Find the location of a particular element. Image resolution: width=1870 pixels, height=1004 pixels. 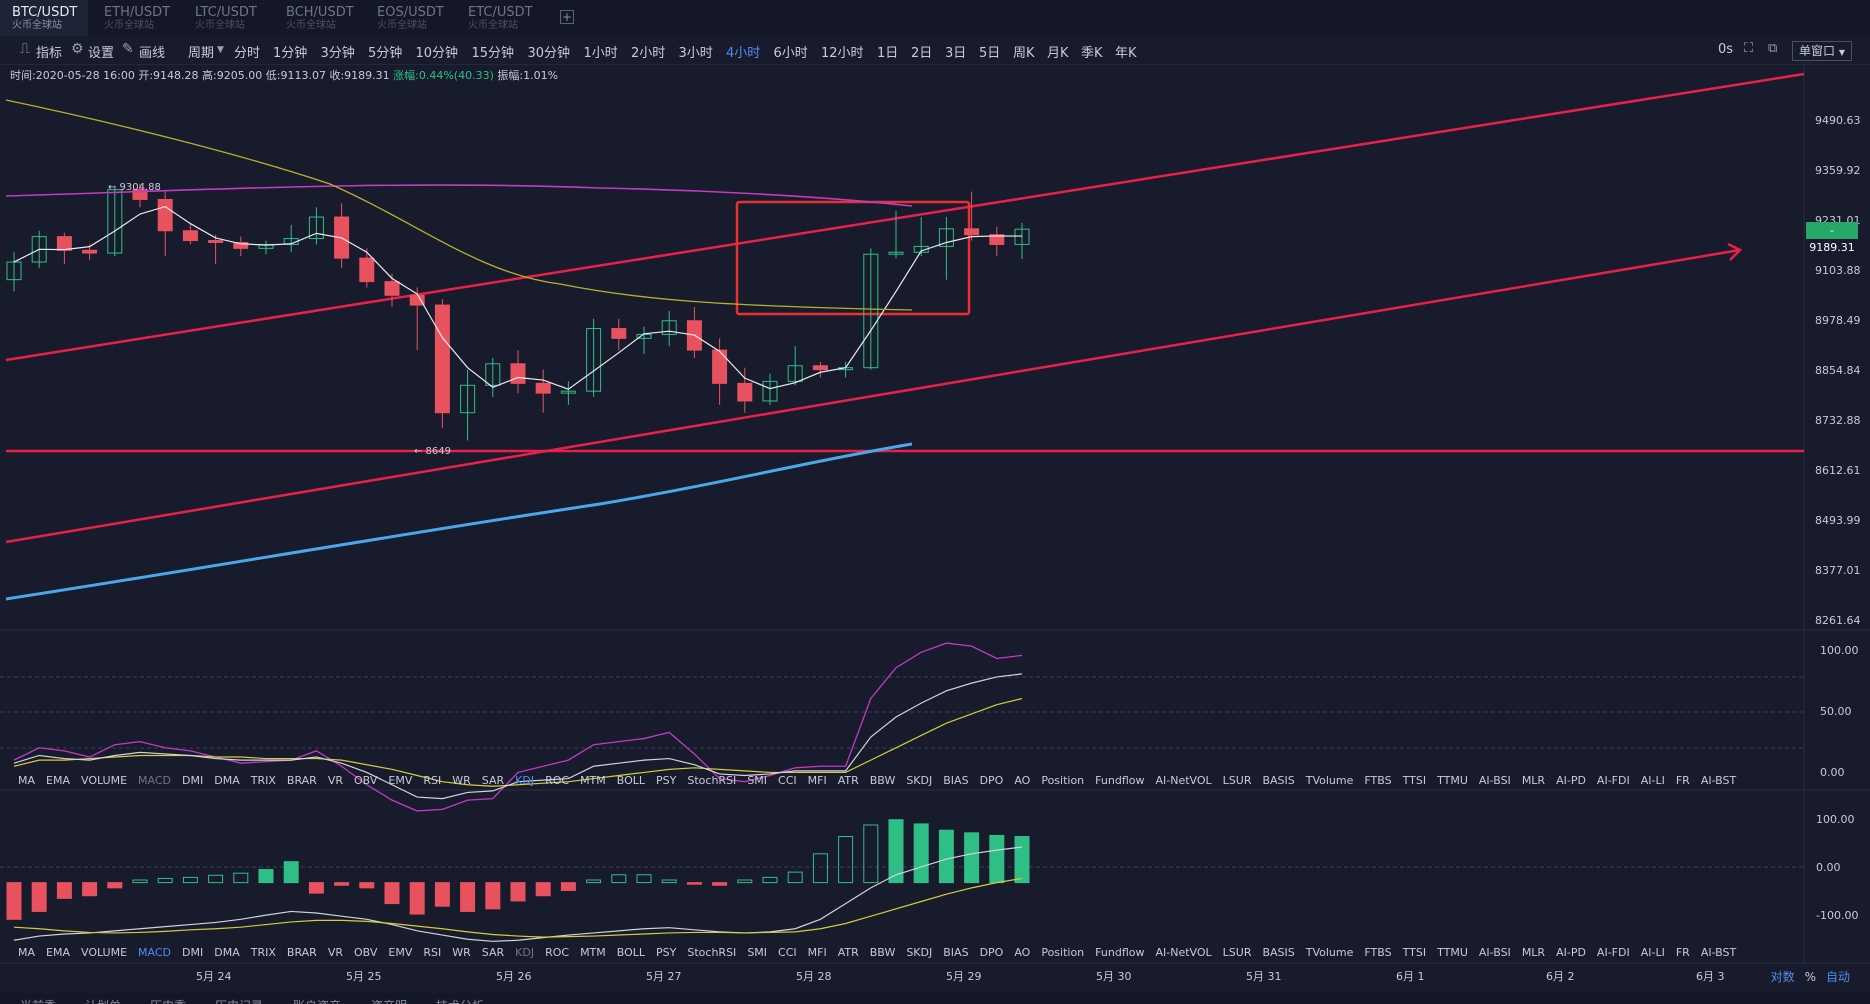

interval-4: 10分钟 is located at coordinates (437, 51).